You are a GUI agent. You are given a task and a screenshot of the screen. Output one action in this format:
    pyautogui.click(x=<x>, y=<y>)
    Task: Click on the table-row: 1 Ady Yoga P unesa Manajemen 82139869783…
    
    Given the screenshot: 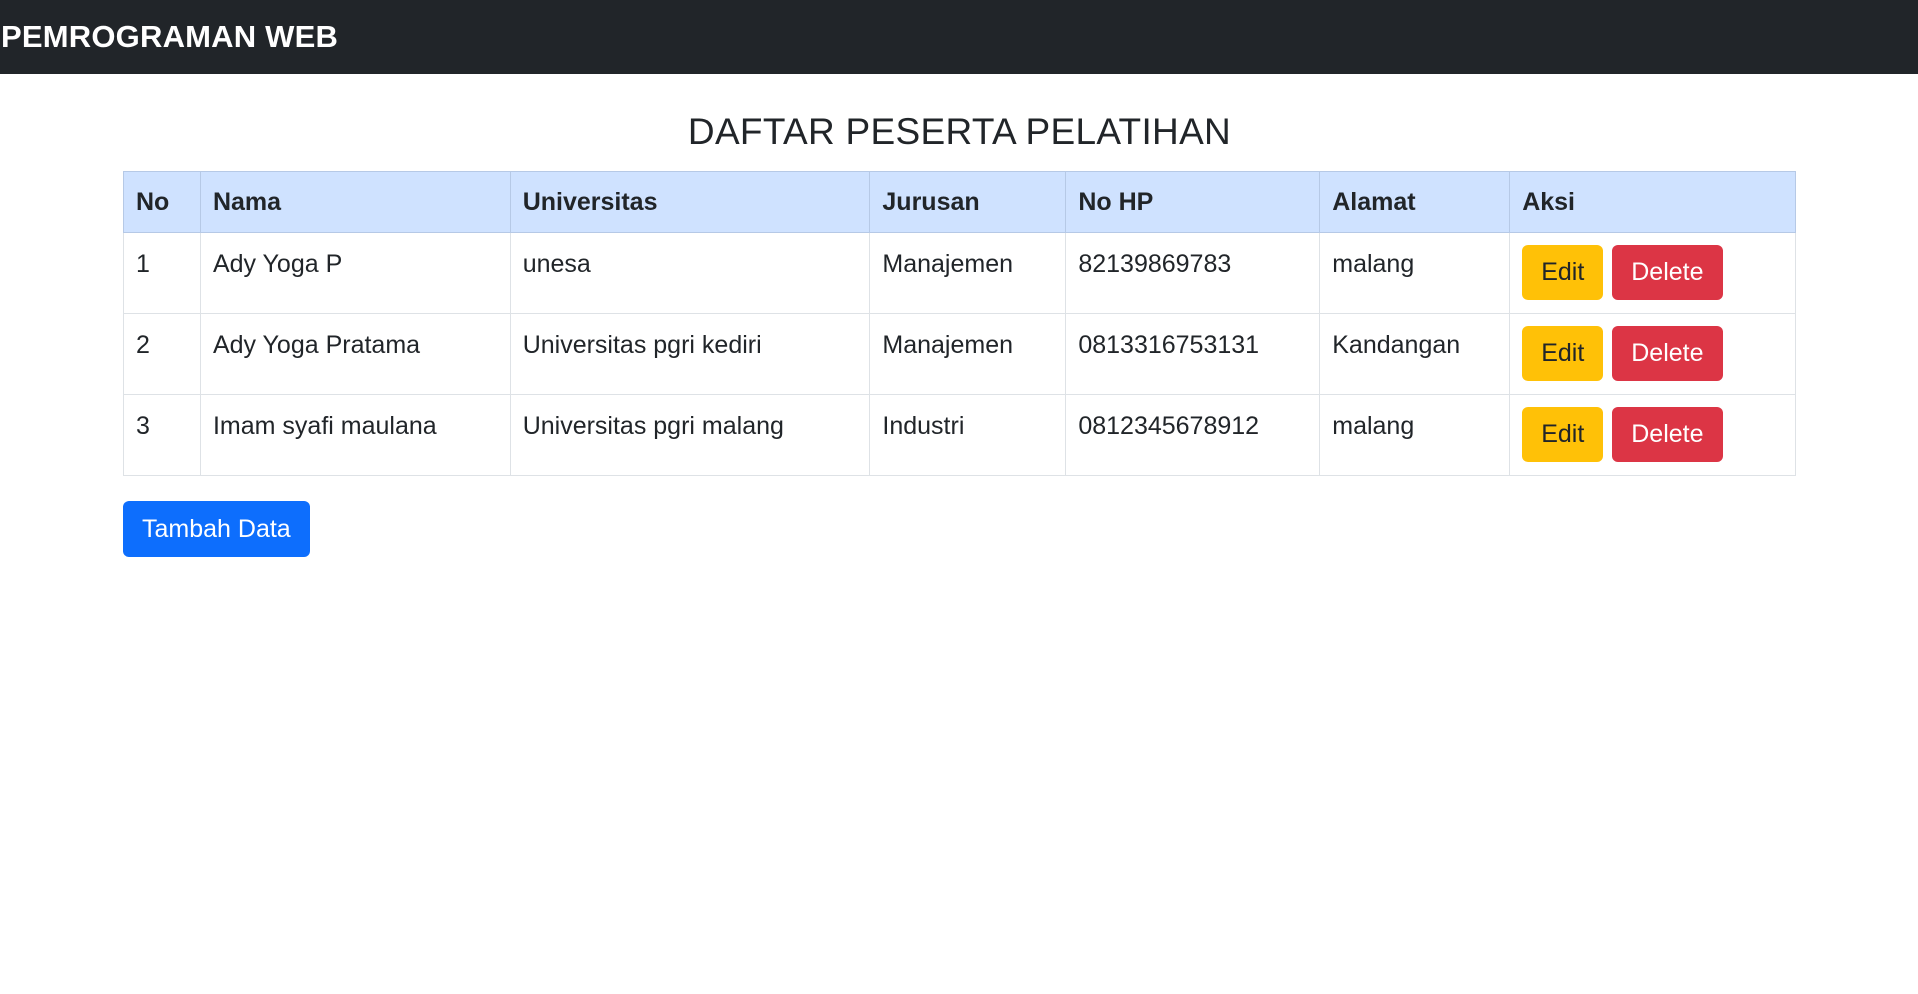 What is the action you would take?
    pyautogui.click(x=959, y=273)
    